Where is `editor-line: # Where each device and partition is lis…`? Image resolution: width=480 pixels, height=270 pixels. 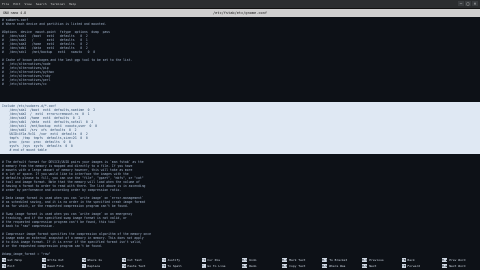
editor-line: # Where each device and partition is lis… is located at coordinates (54, 24).